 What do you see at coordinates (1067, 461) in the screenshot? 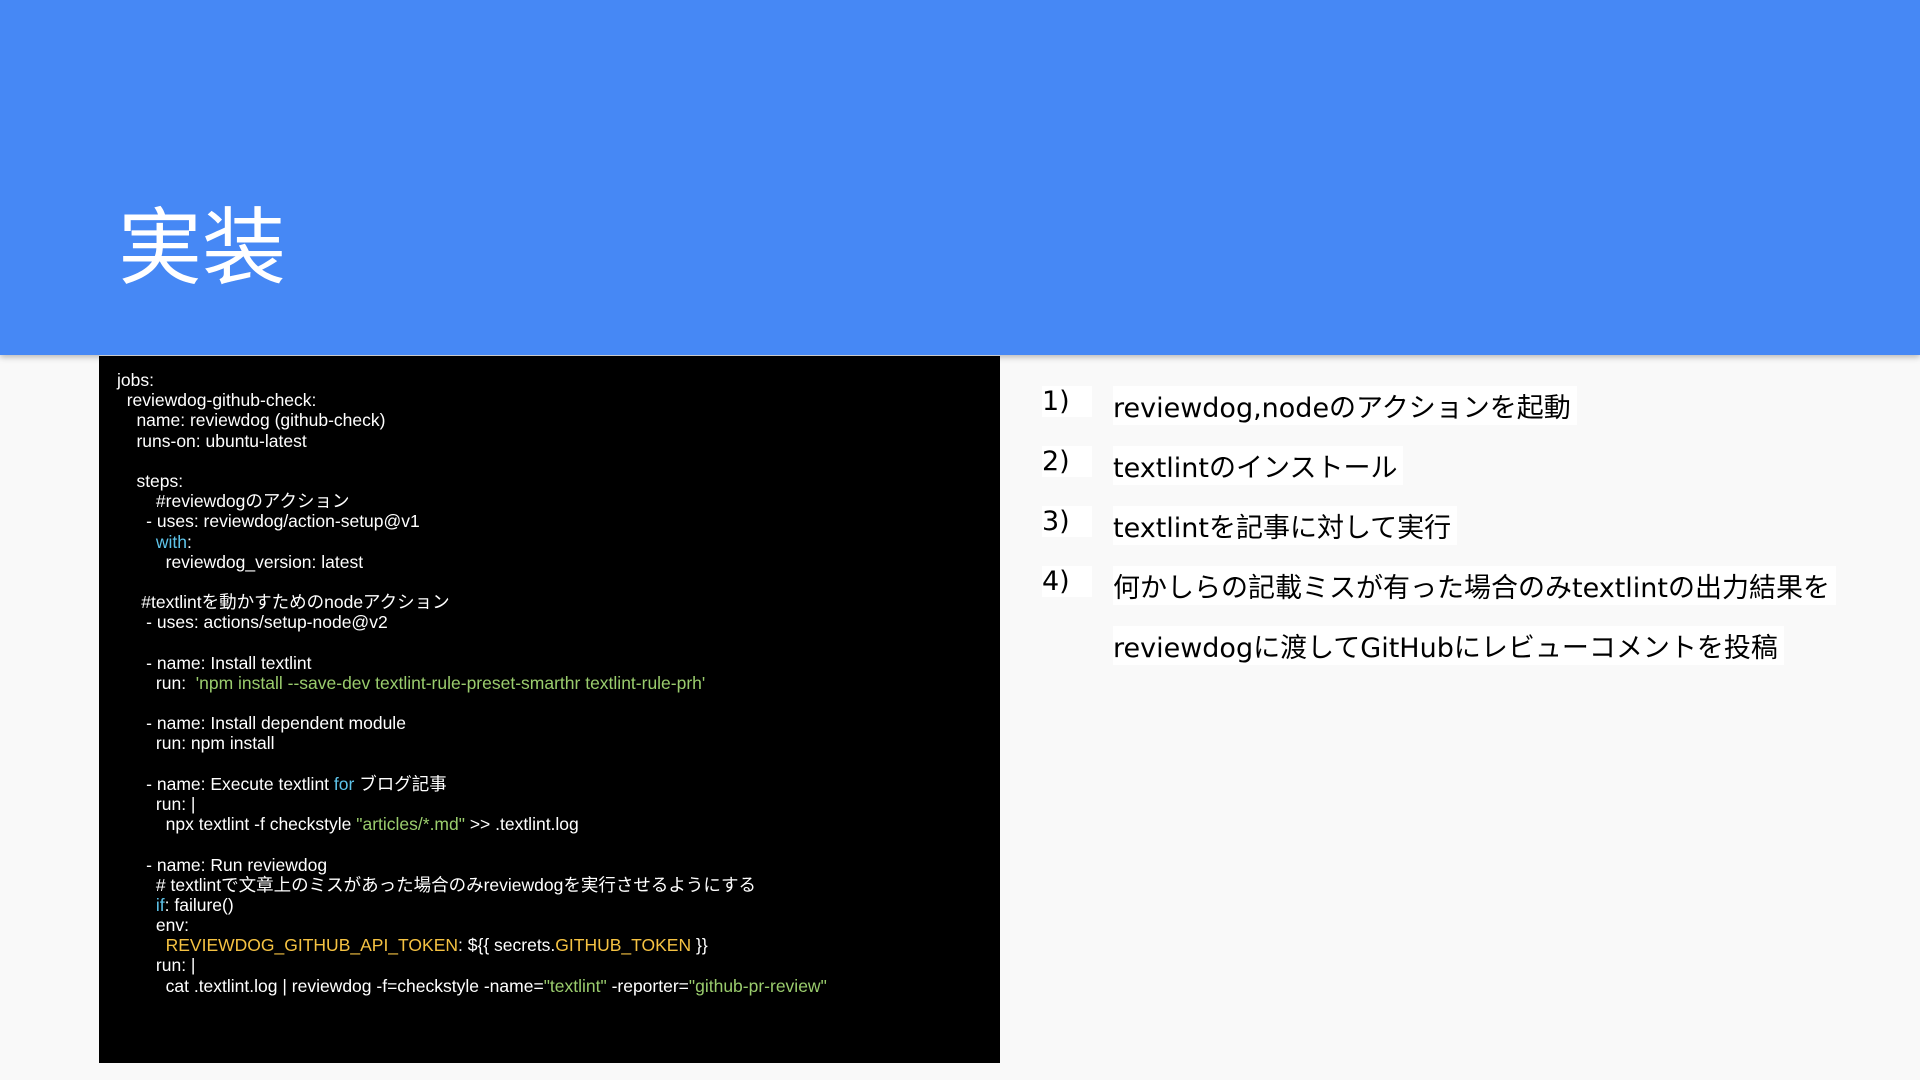
I see `step-number: 2)` at bounding box center [1067, 461].